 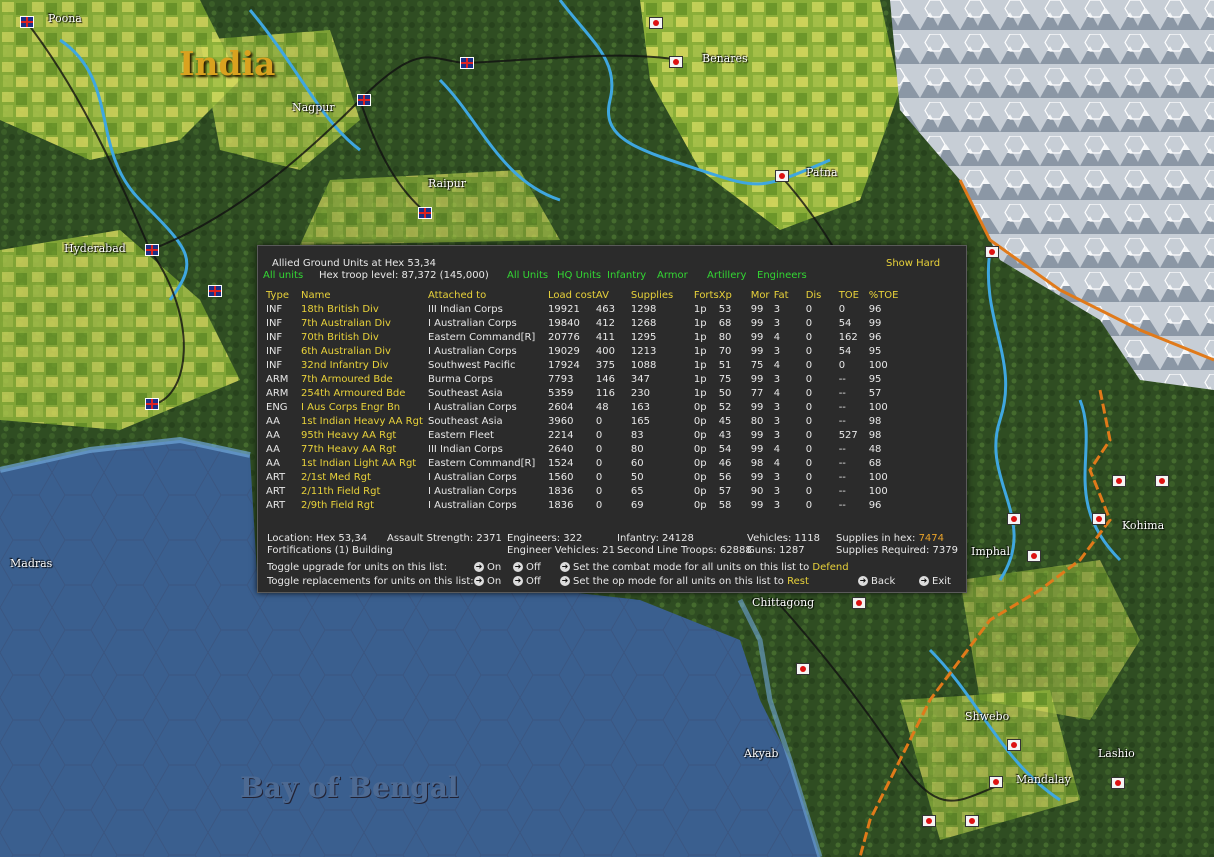 What do you see at coordinates (572, 296) in the screenshot?
I see `col-load-cost: Load cost` at bounding box center [572, 296].